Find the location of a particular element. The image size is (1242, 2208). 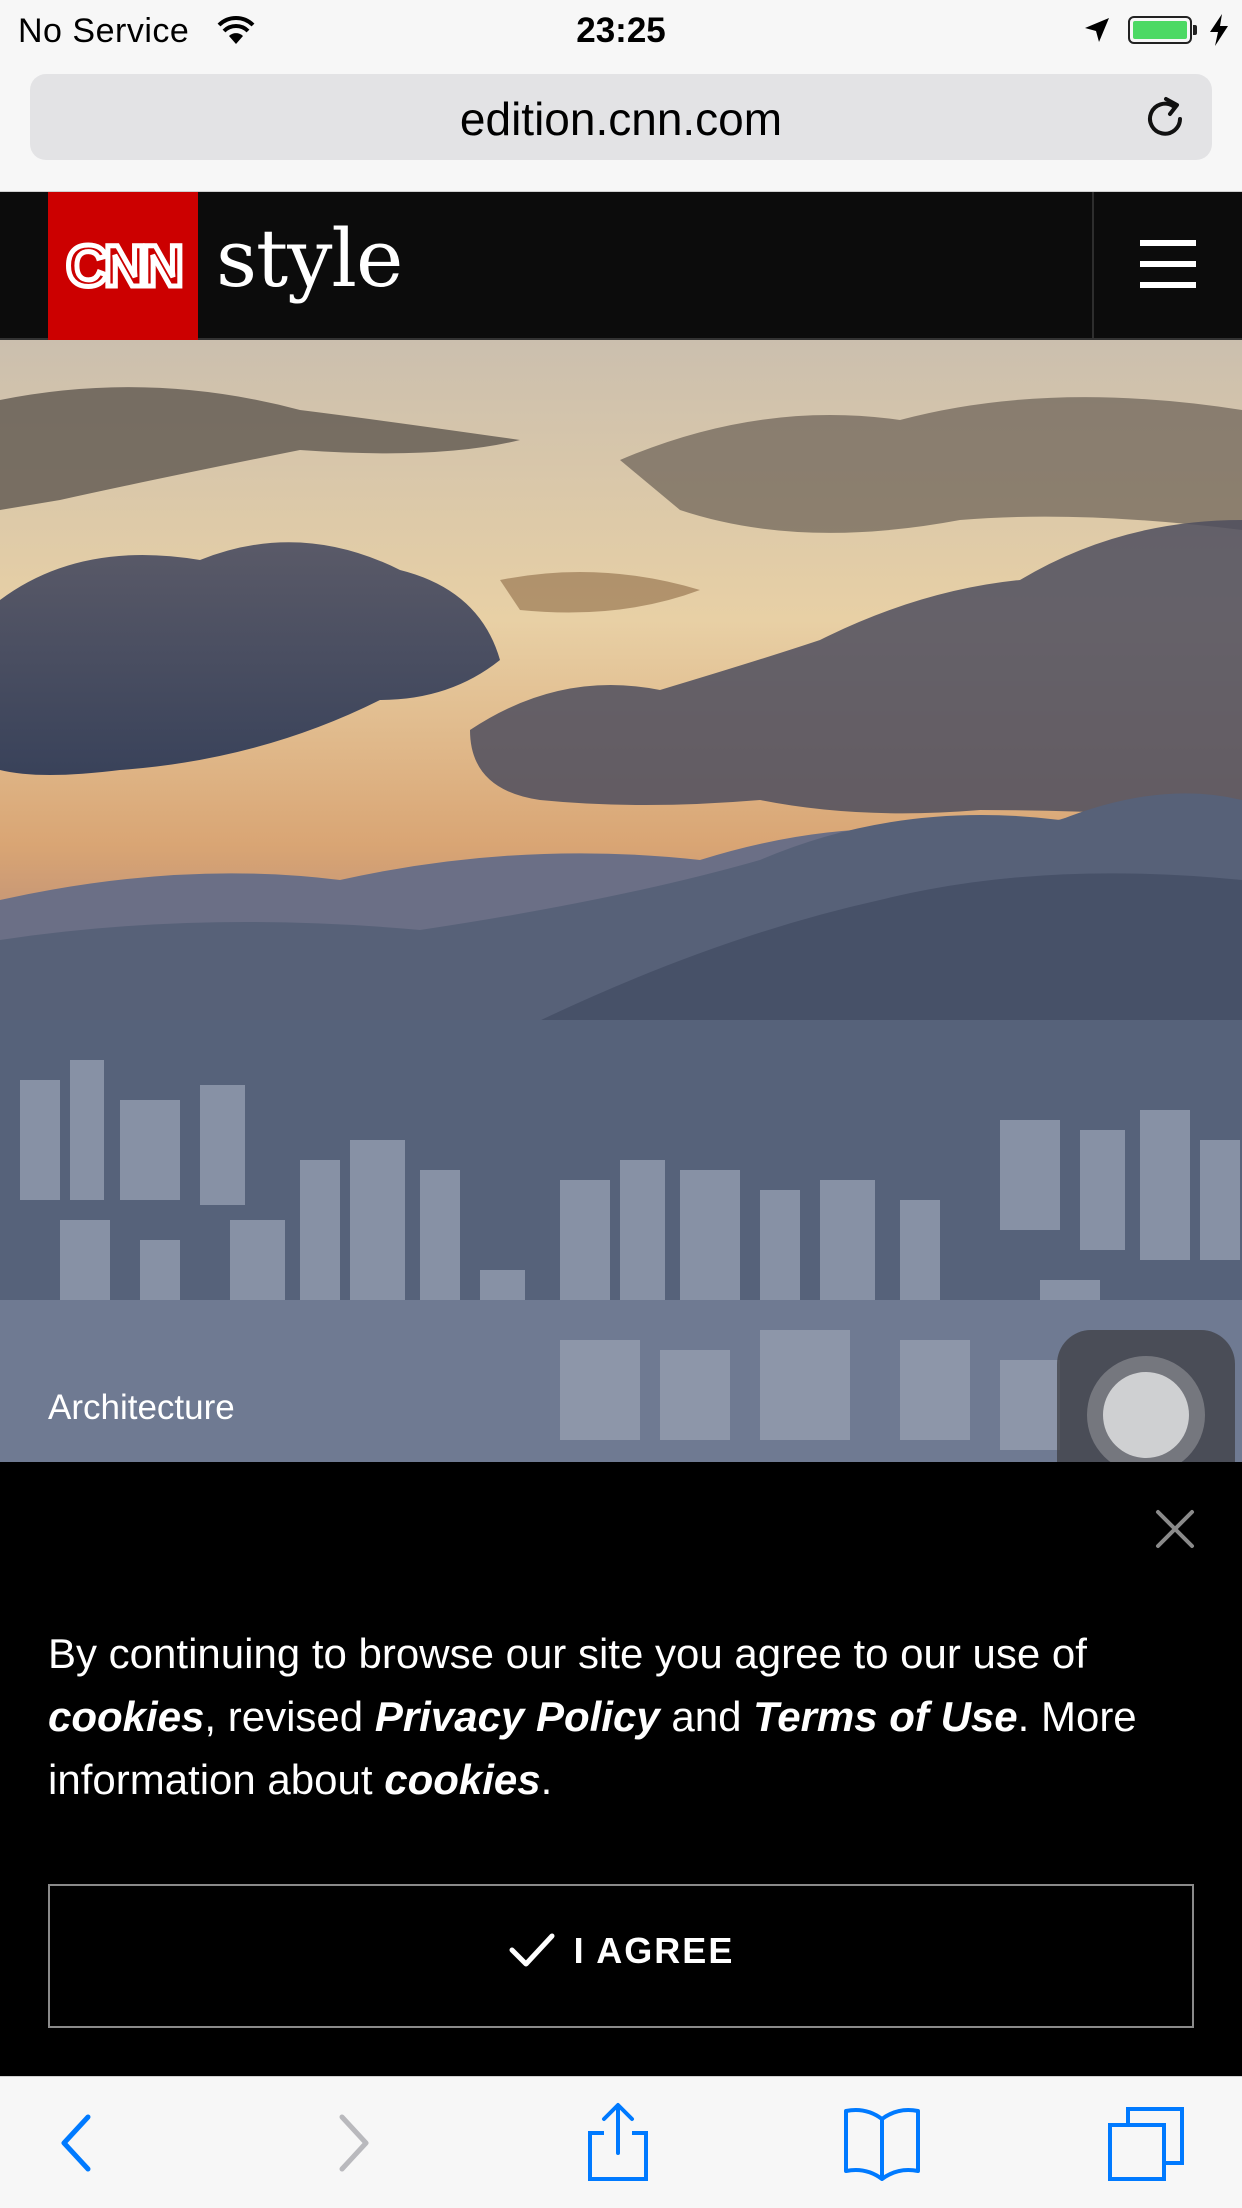

status-bar: No Service 23:25 is located at coordinates (621, 31).